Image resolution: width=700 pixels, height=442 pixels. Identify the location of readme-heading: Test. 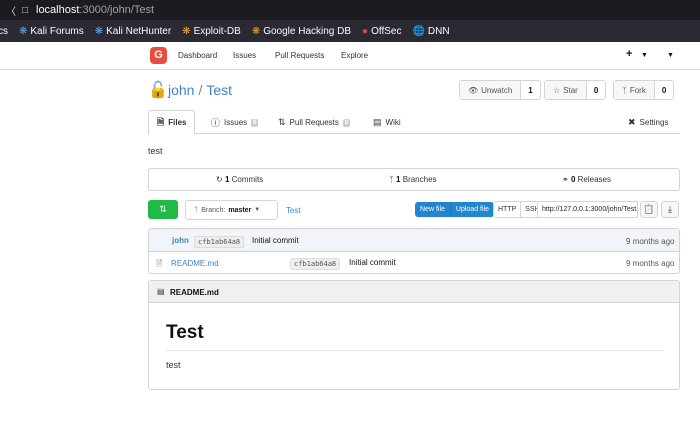
(185, 332).